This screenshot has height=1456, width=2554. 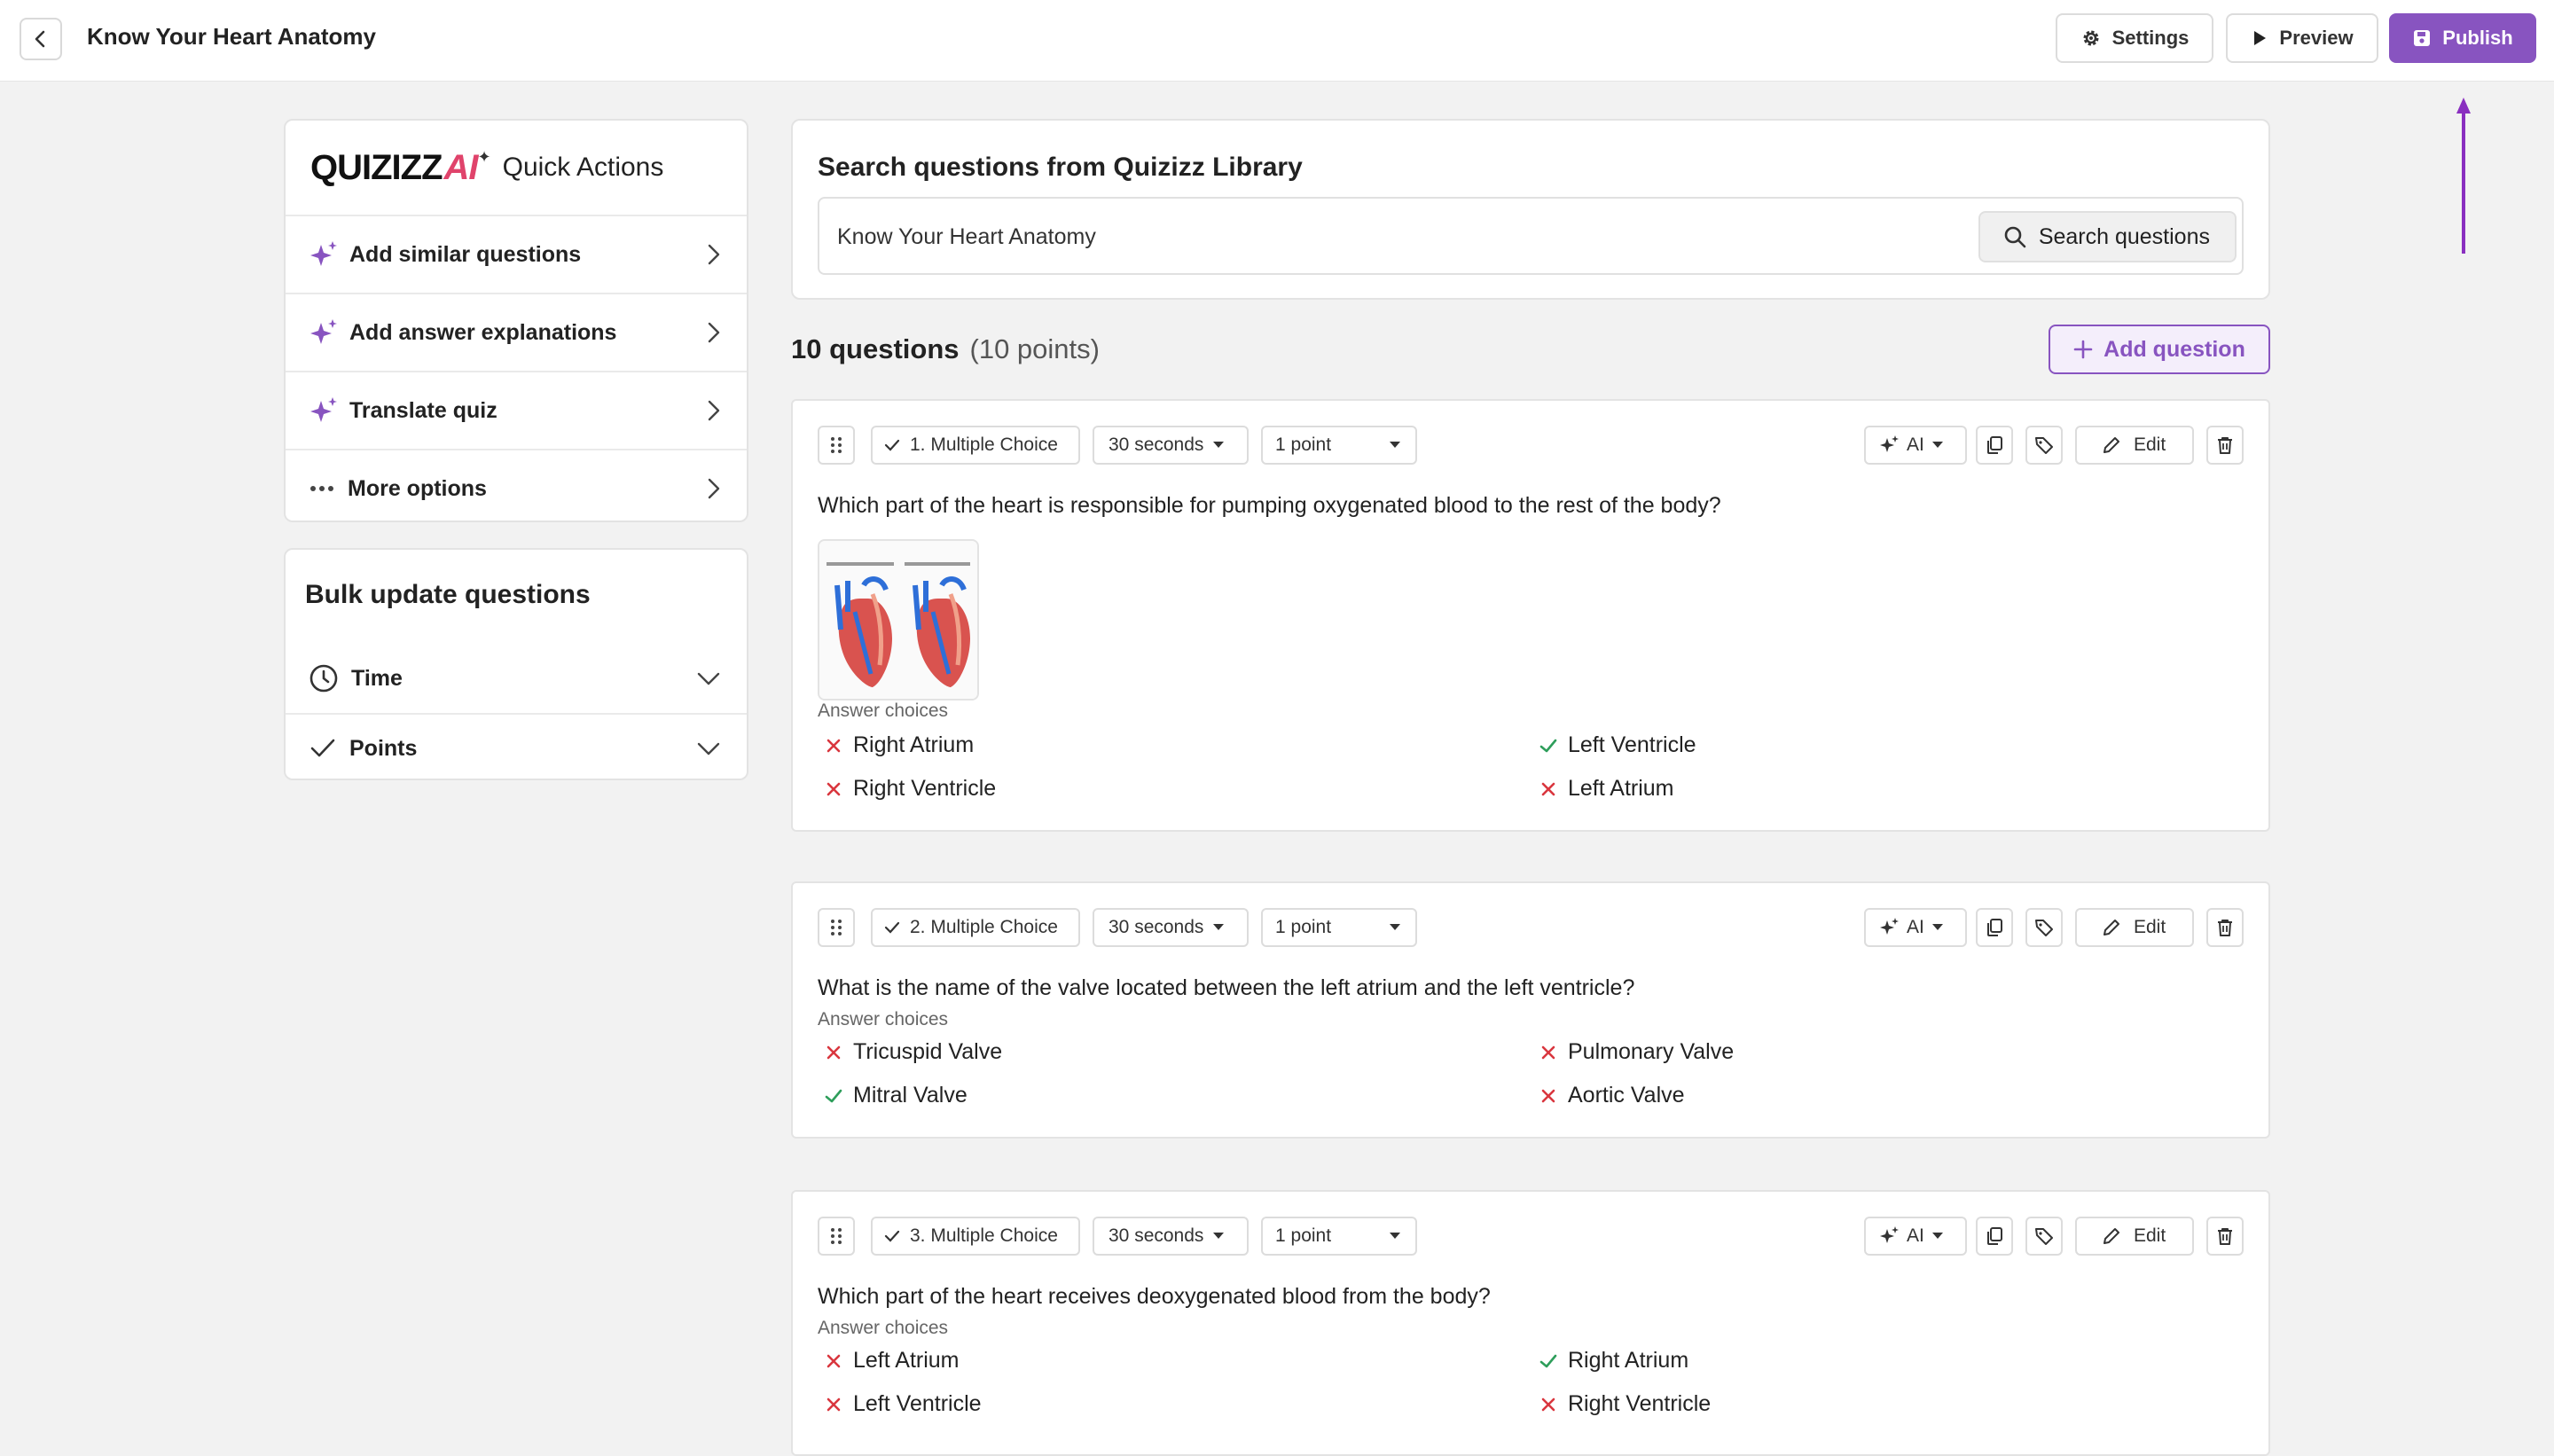 What do you see at coordinates (516, 332) in the screenshot?
I see `quick-action-add-explanations: Add answer explanations` at bounding box center [516, 332].